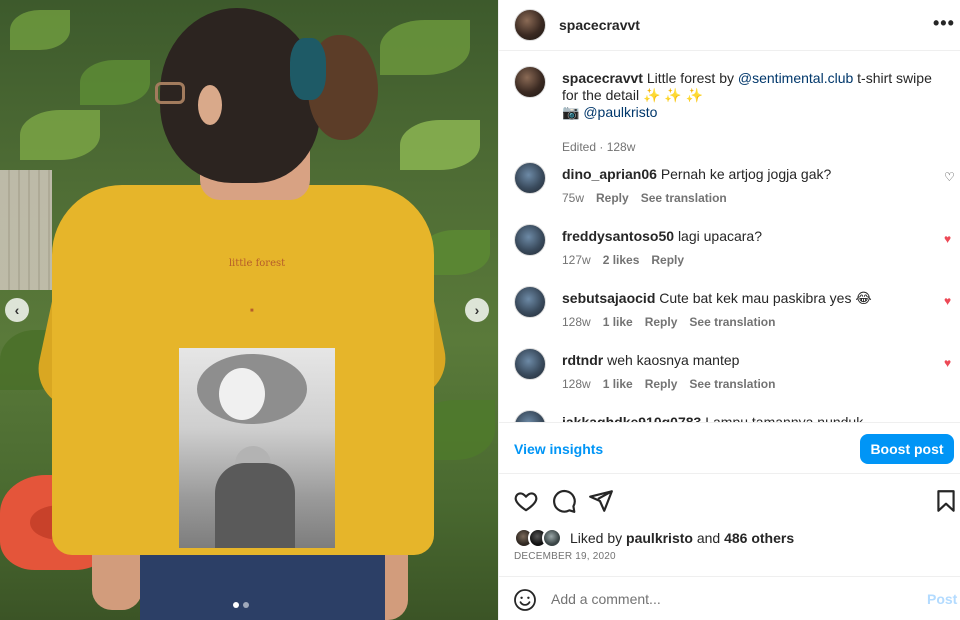  Describe the element at coordinates (170, 93) in the screenshot. I see `glasses` at that location.